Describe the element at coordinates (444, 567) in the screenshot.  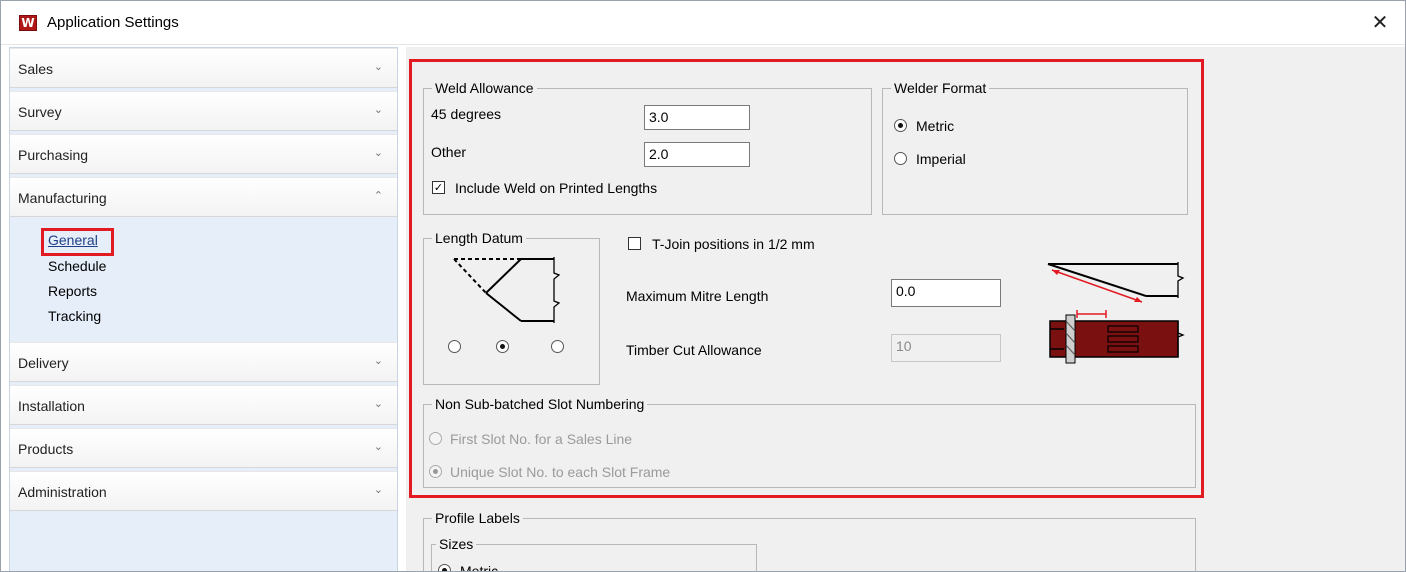
I see `profile-metric-radio` at that location.